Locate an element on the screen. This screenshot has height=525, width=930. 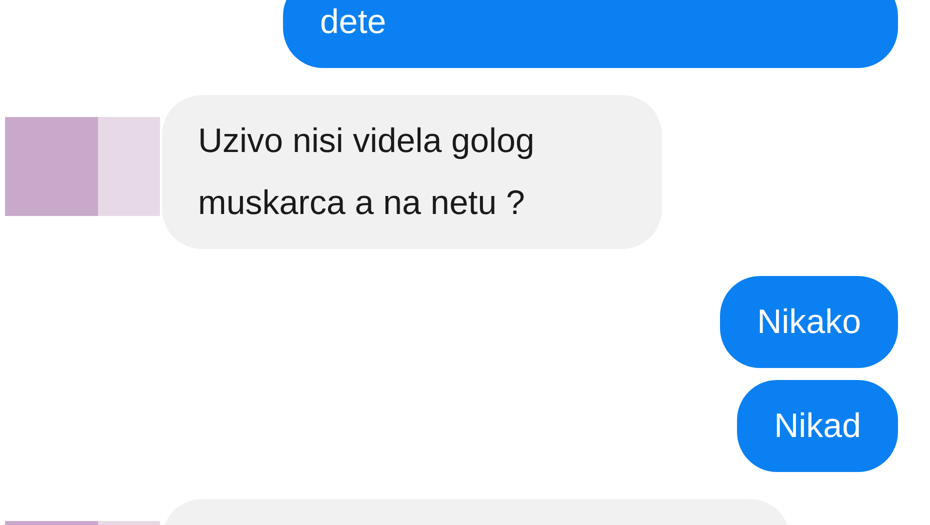
outgoing-message-bubble: dete is located at coordinates (590, 34).